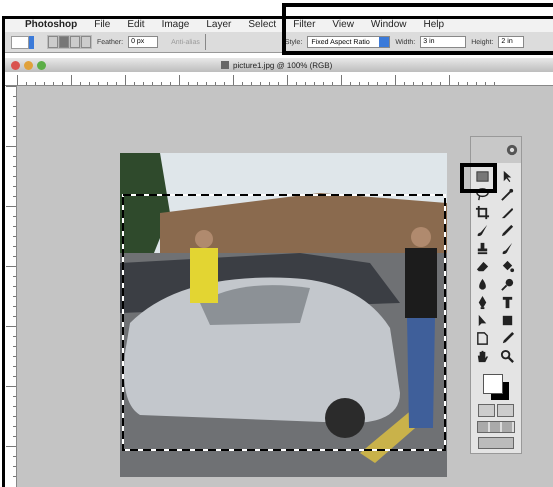 This screenshot has width=553, height=487. Describe the element at coordinates (219, 24) in the screenshot. I see `menu-item: Layer` at that location.